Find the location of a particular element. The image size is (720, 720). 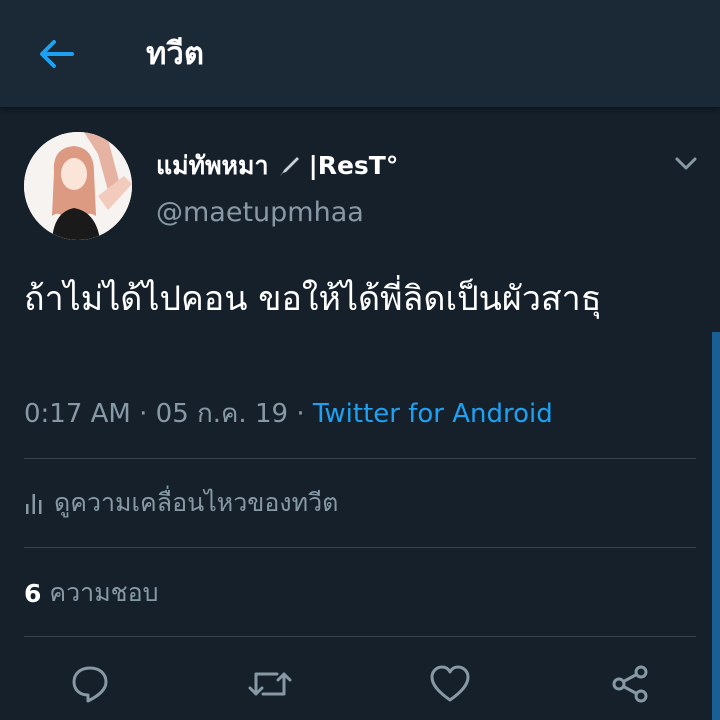

likes-label: ความชอบ is located at coordinates (104, 592).